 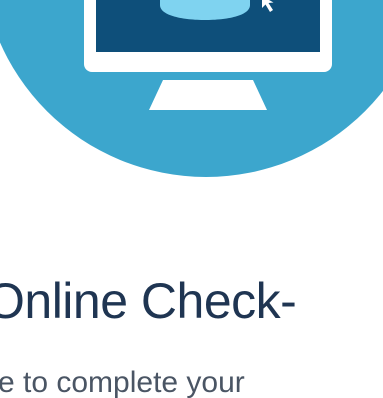 I want to click on monitor-stand, so click(x=208, y=95).